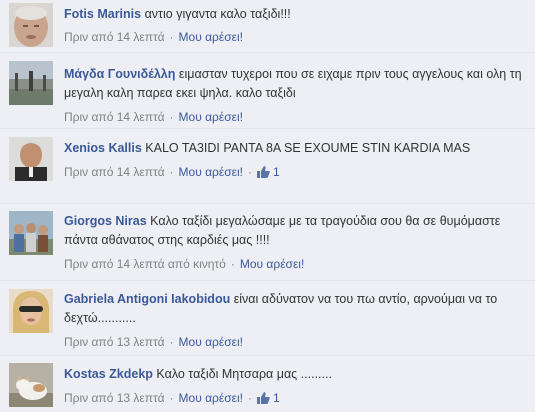  Describe the element at coordinates (105, 221) in the screenshot. I see `comment-author: Giorgos Niras` at that location.